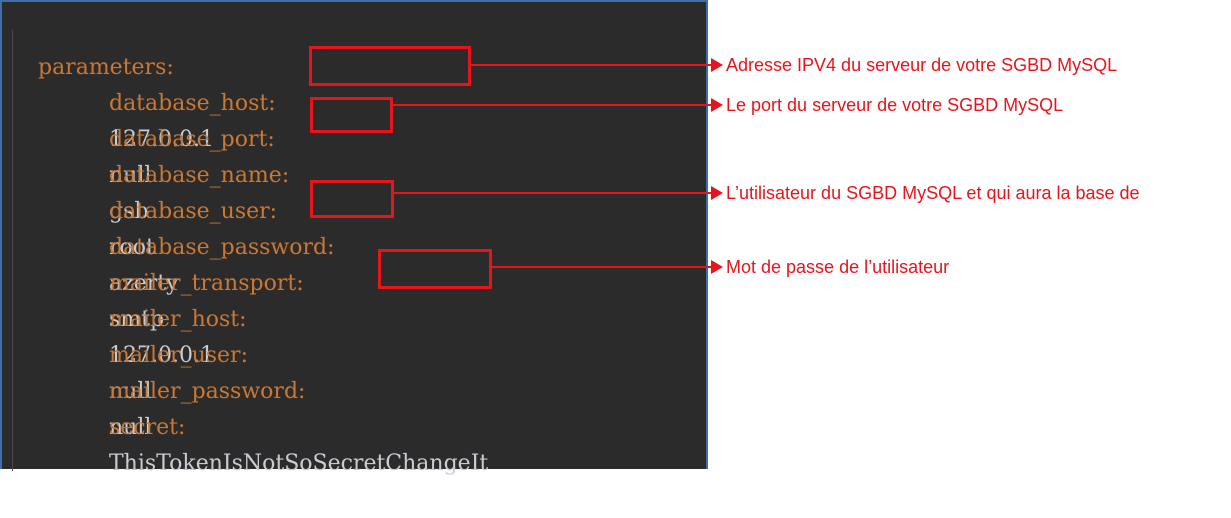 This screenshot has height=518, width=1231. I want to click on callout-line-password, so click(601, 267).